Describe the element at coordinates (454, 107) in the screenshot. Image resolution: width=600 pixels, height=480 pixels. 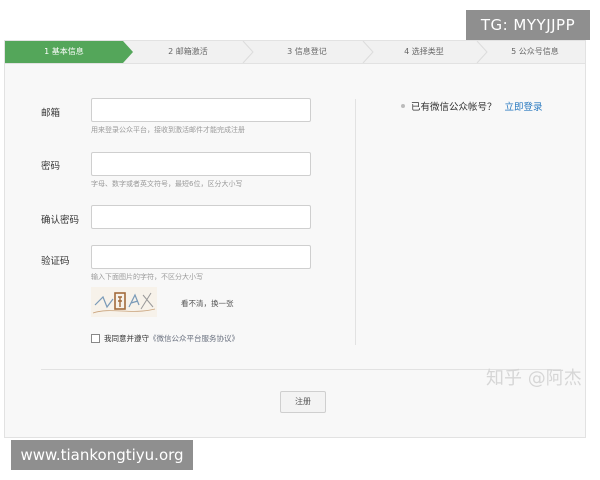
I see `have-account-text: 已有微信公众帐号？` at that location.